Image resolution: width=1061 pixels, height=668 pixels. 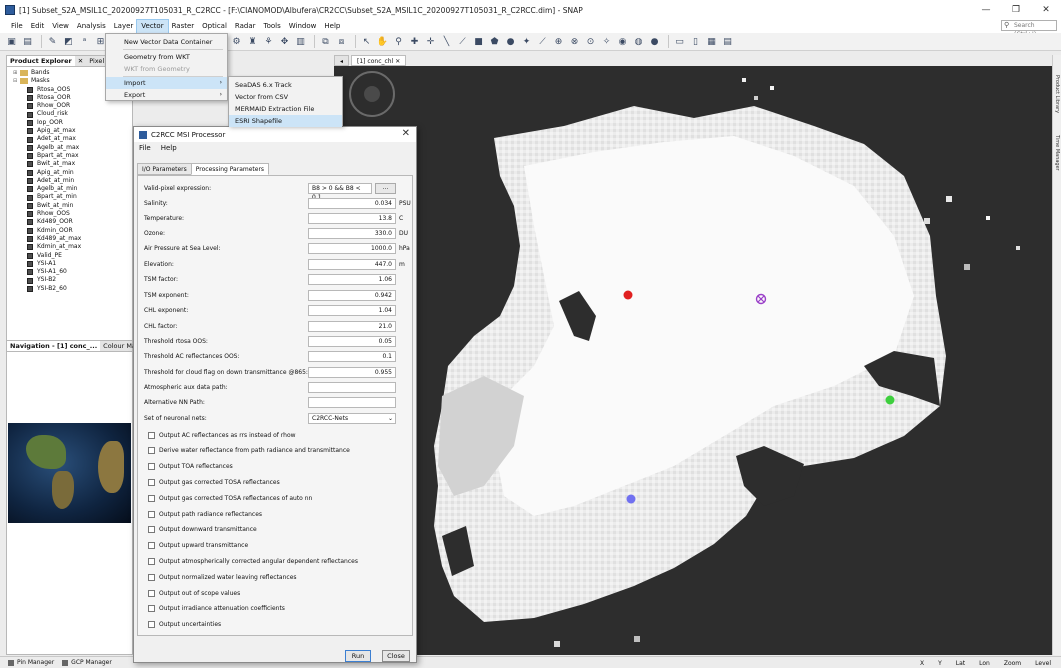 What do you see at coordinates (214, 26) in the screenshot?
I see `menu-optical: Optical` at bounding box center [214, 26].